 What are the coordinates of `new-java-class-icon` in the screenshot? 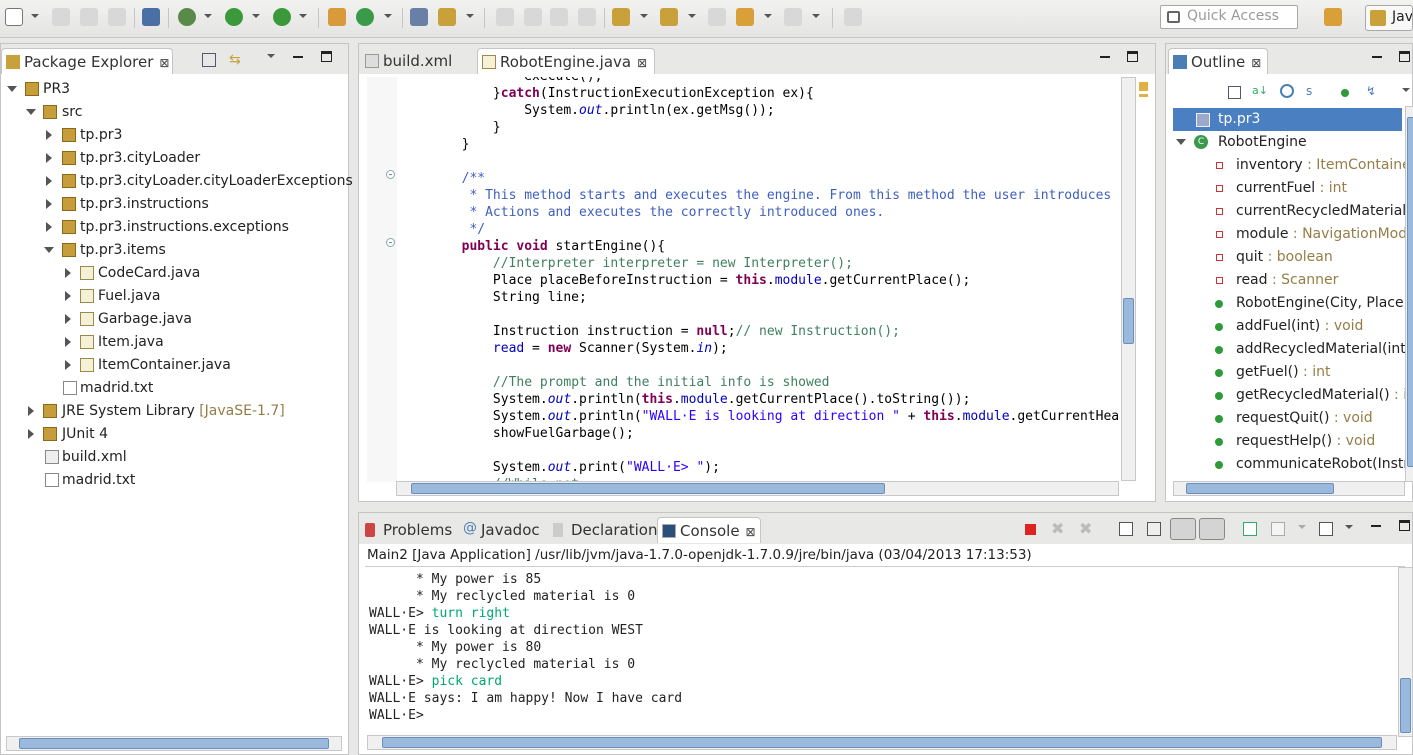 It's located at (365, 17).